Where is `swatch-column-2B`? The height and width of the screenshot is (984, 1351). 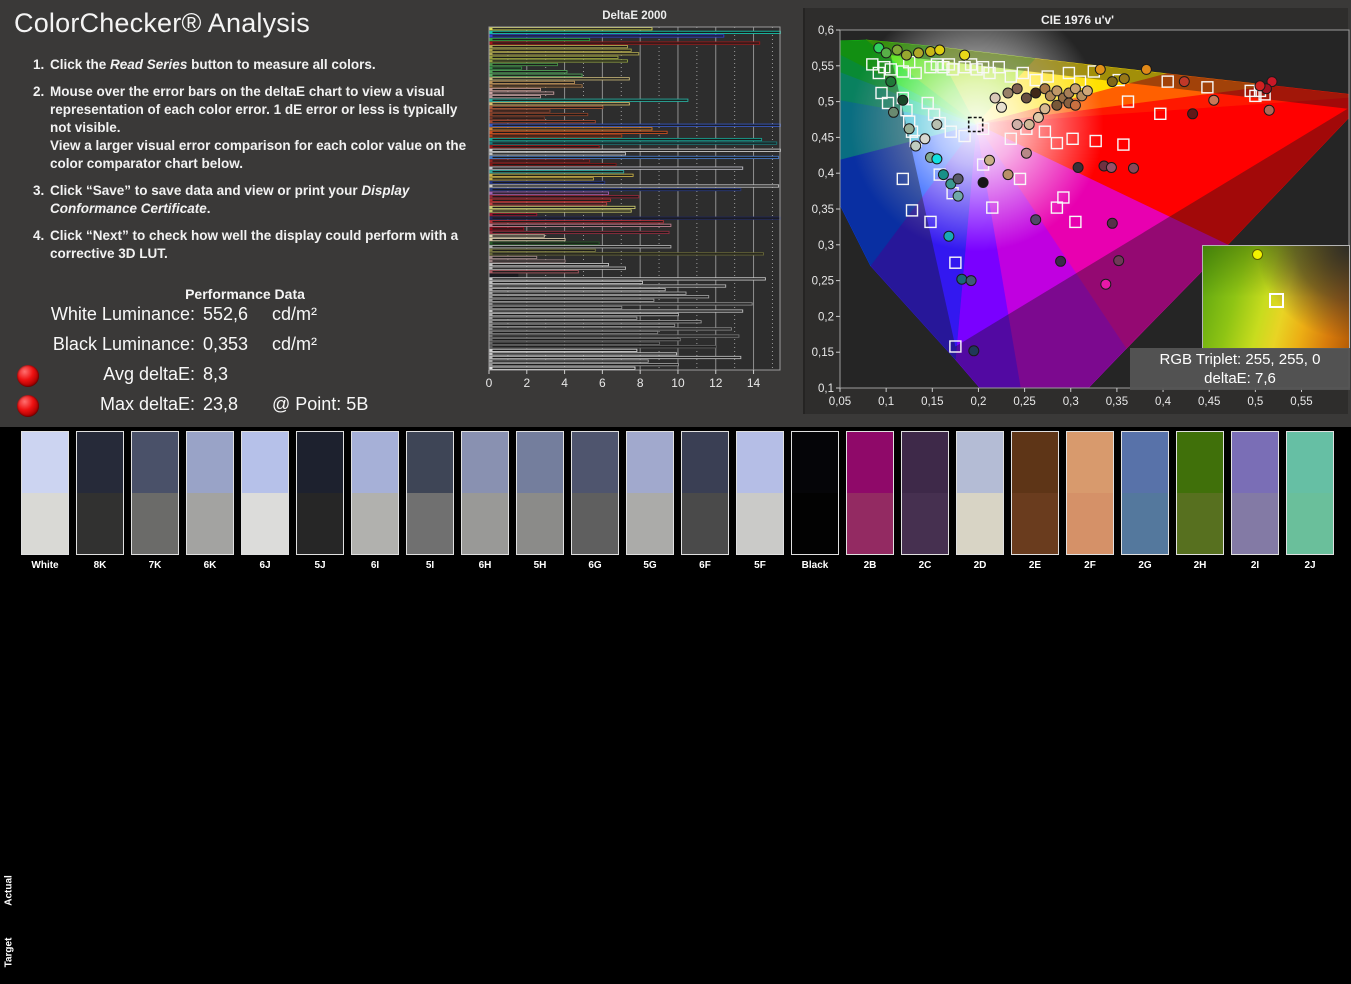
swatch-column-2B is located at coordinates (870, 493).